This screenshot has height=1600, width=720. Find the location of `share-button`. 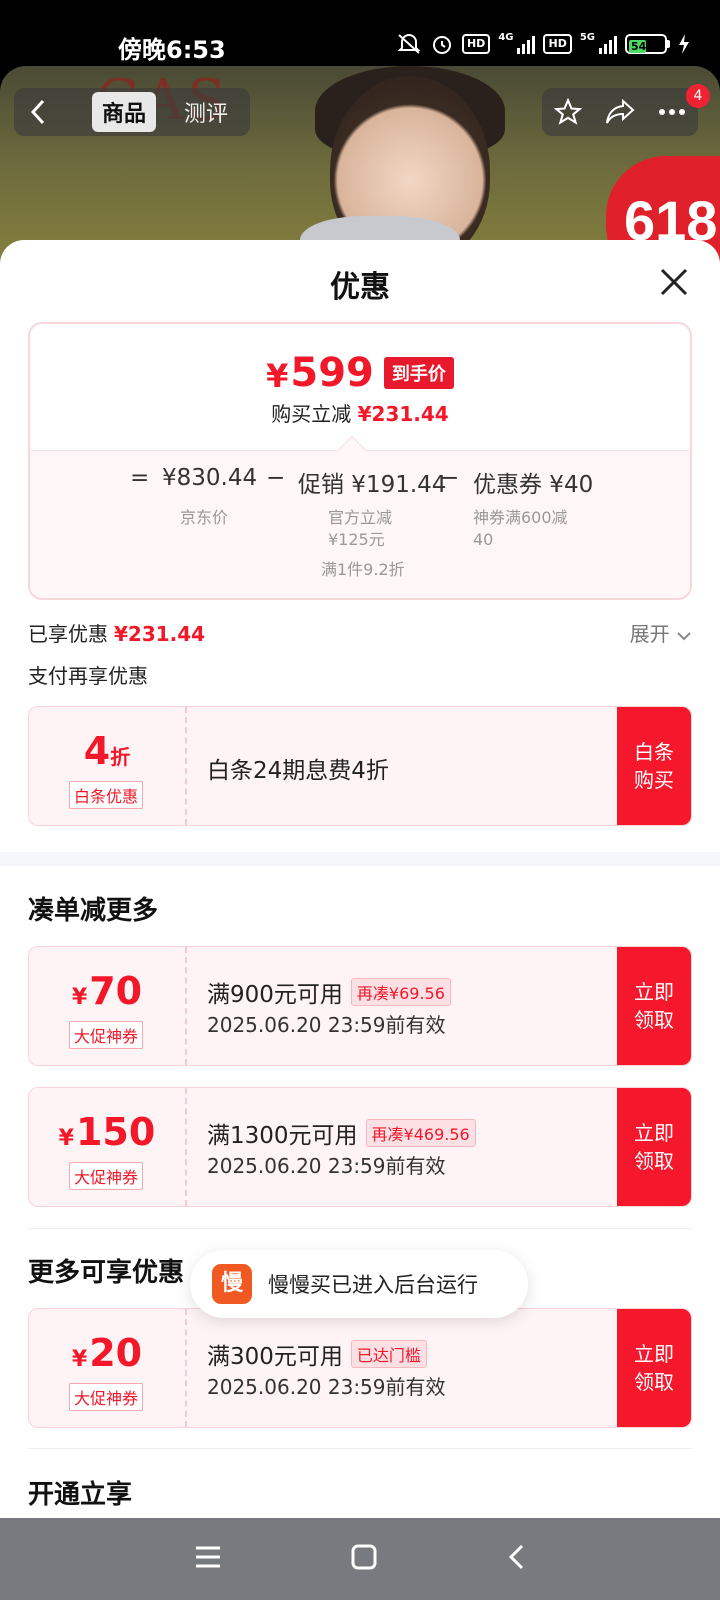

share-button is located at coordinates (620, 112).